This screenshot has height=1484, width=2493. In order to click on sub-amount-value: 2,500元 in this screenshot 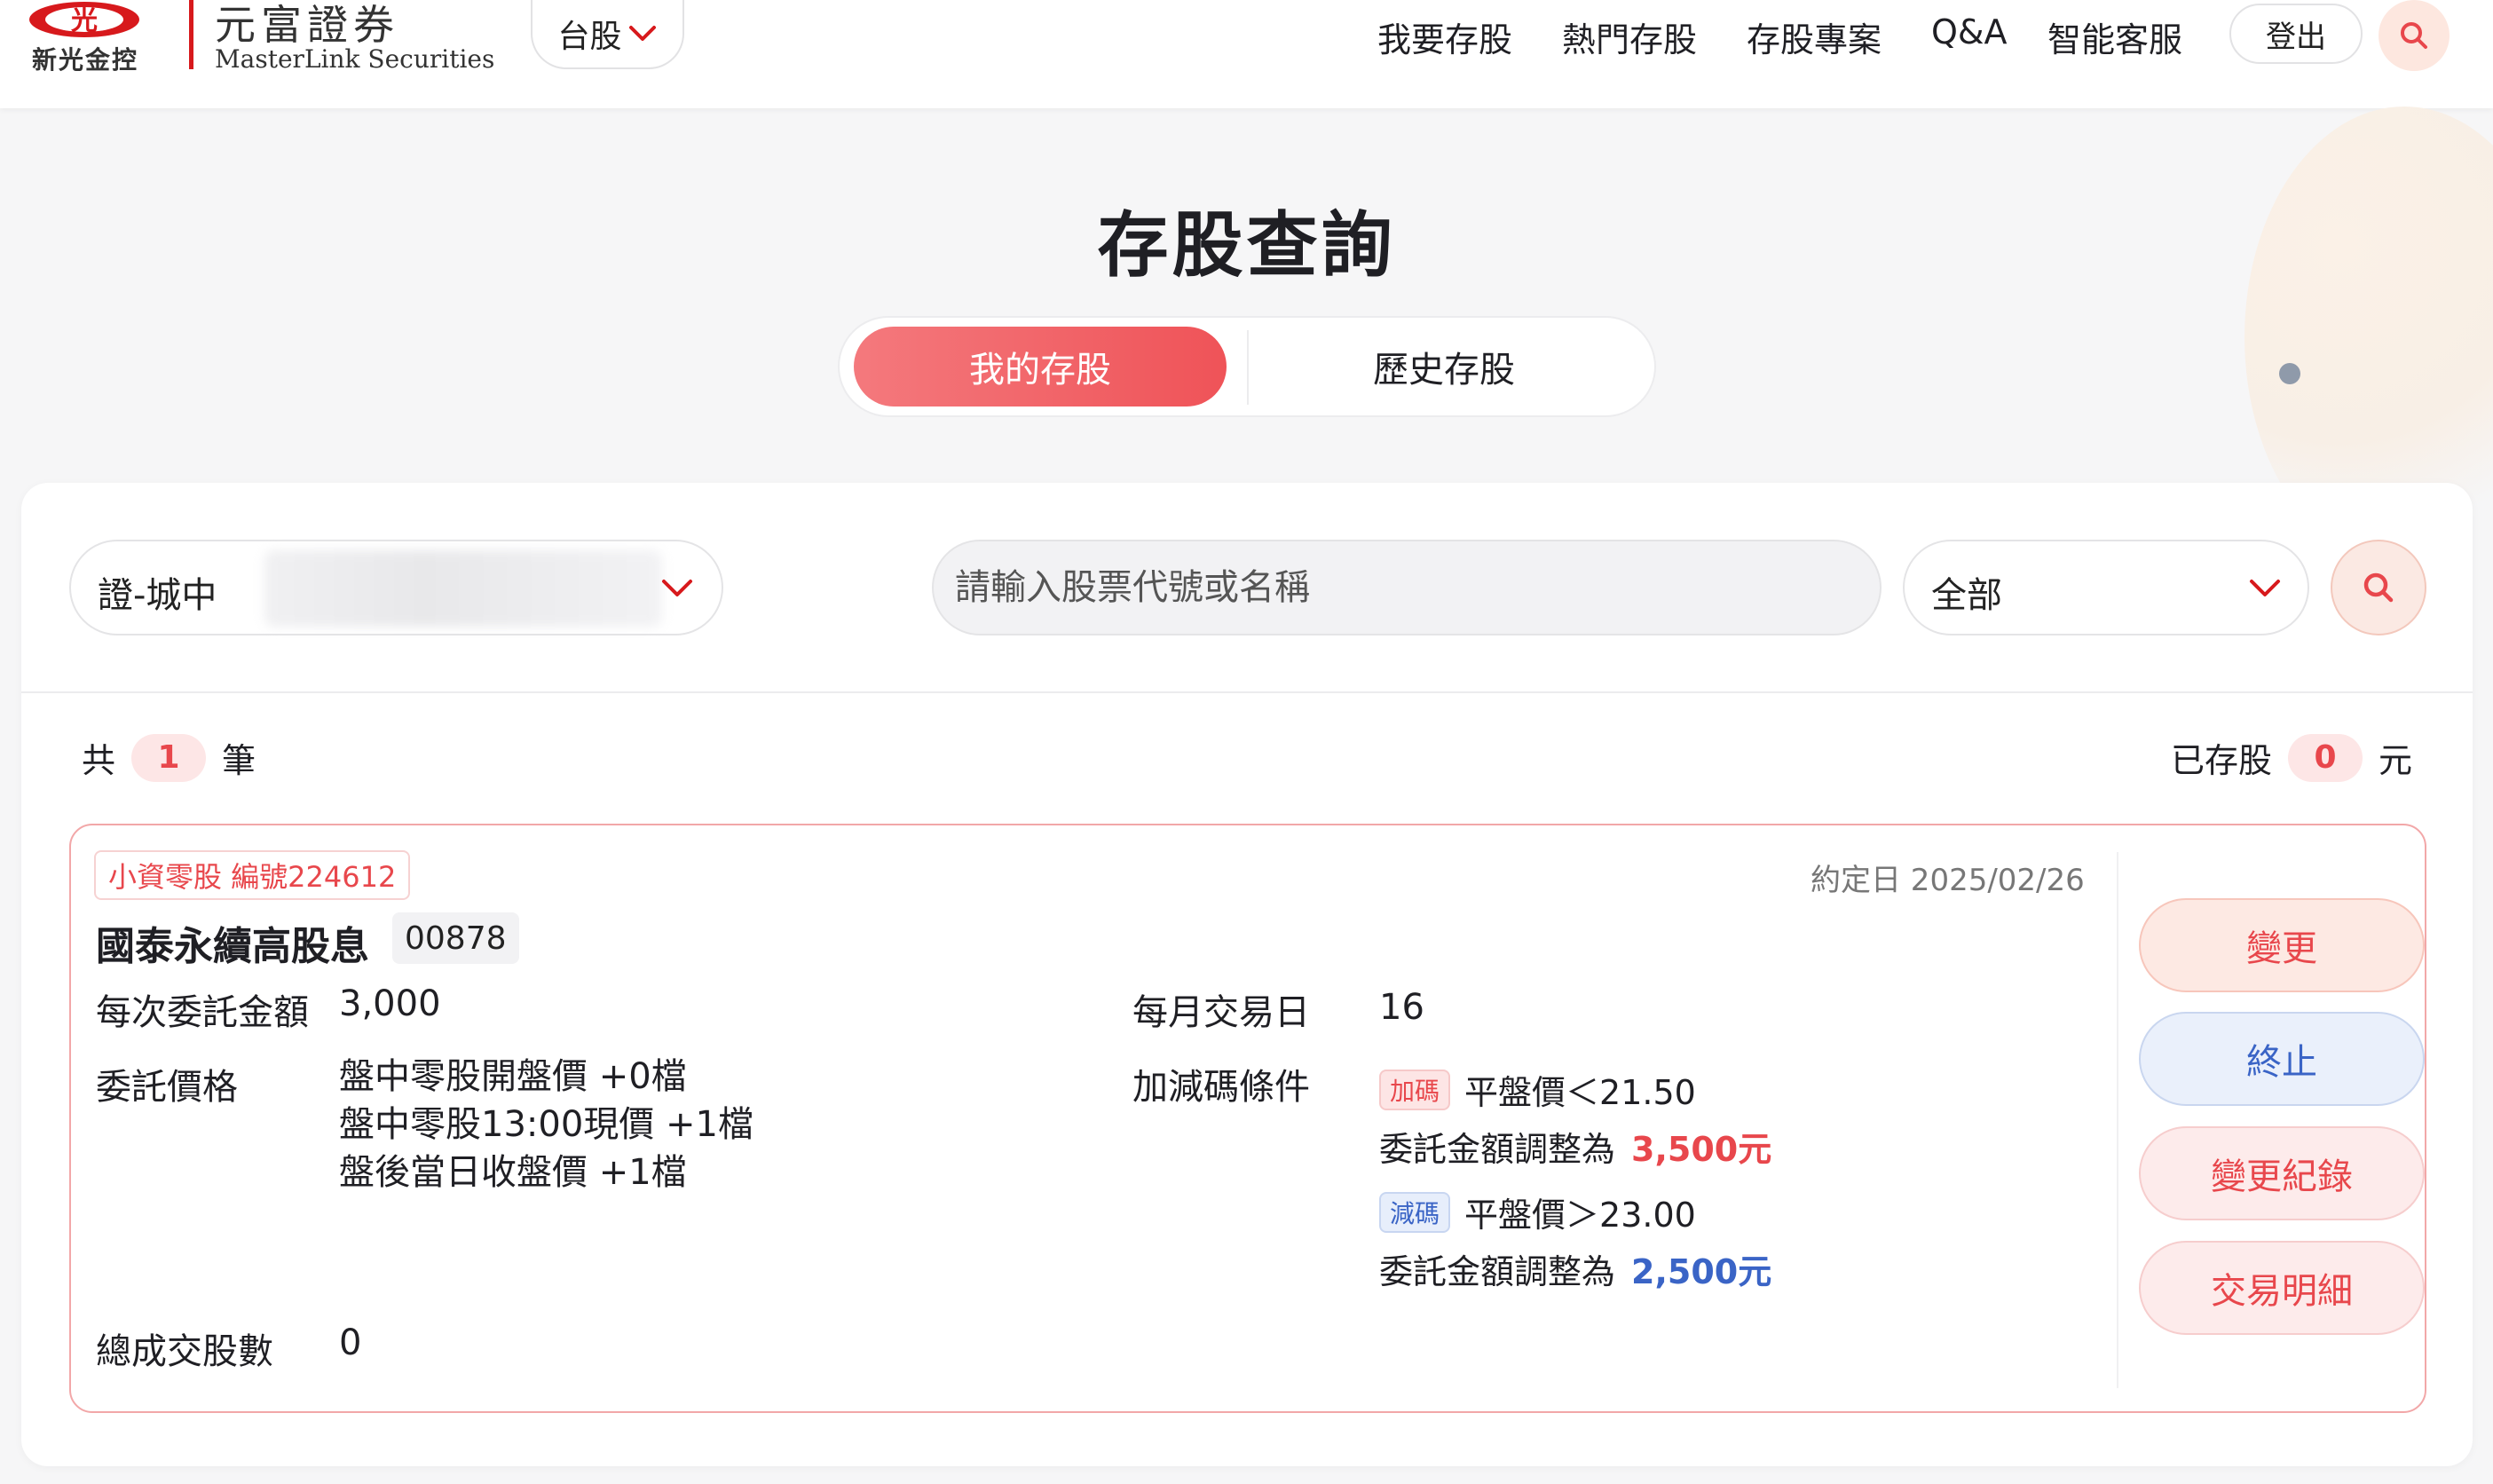, I will do `click(1701, 1272)`.